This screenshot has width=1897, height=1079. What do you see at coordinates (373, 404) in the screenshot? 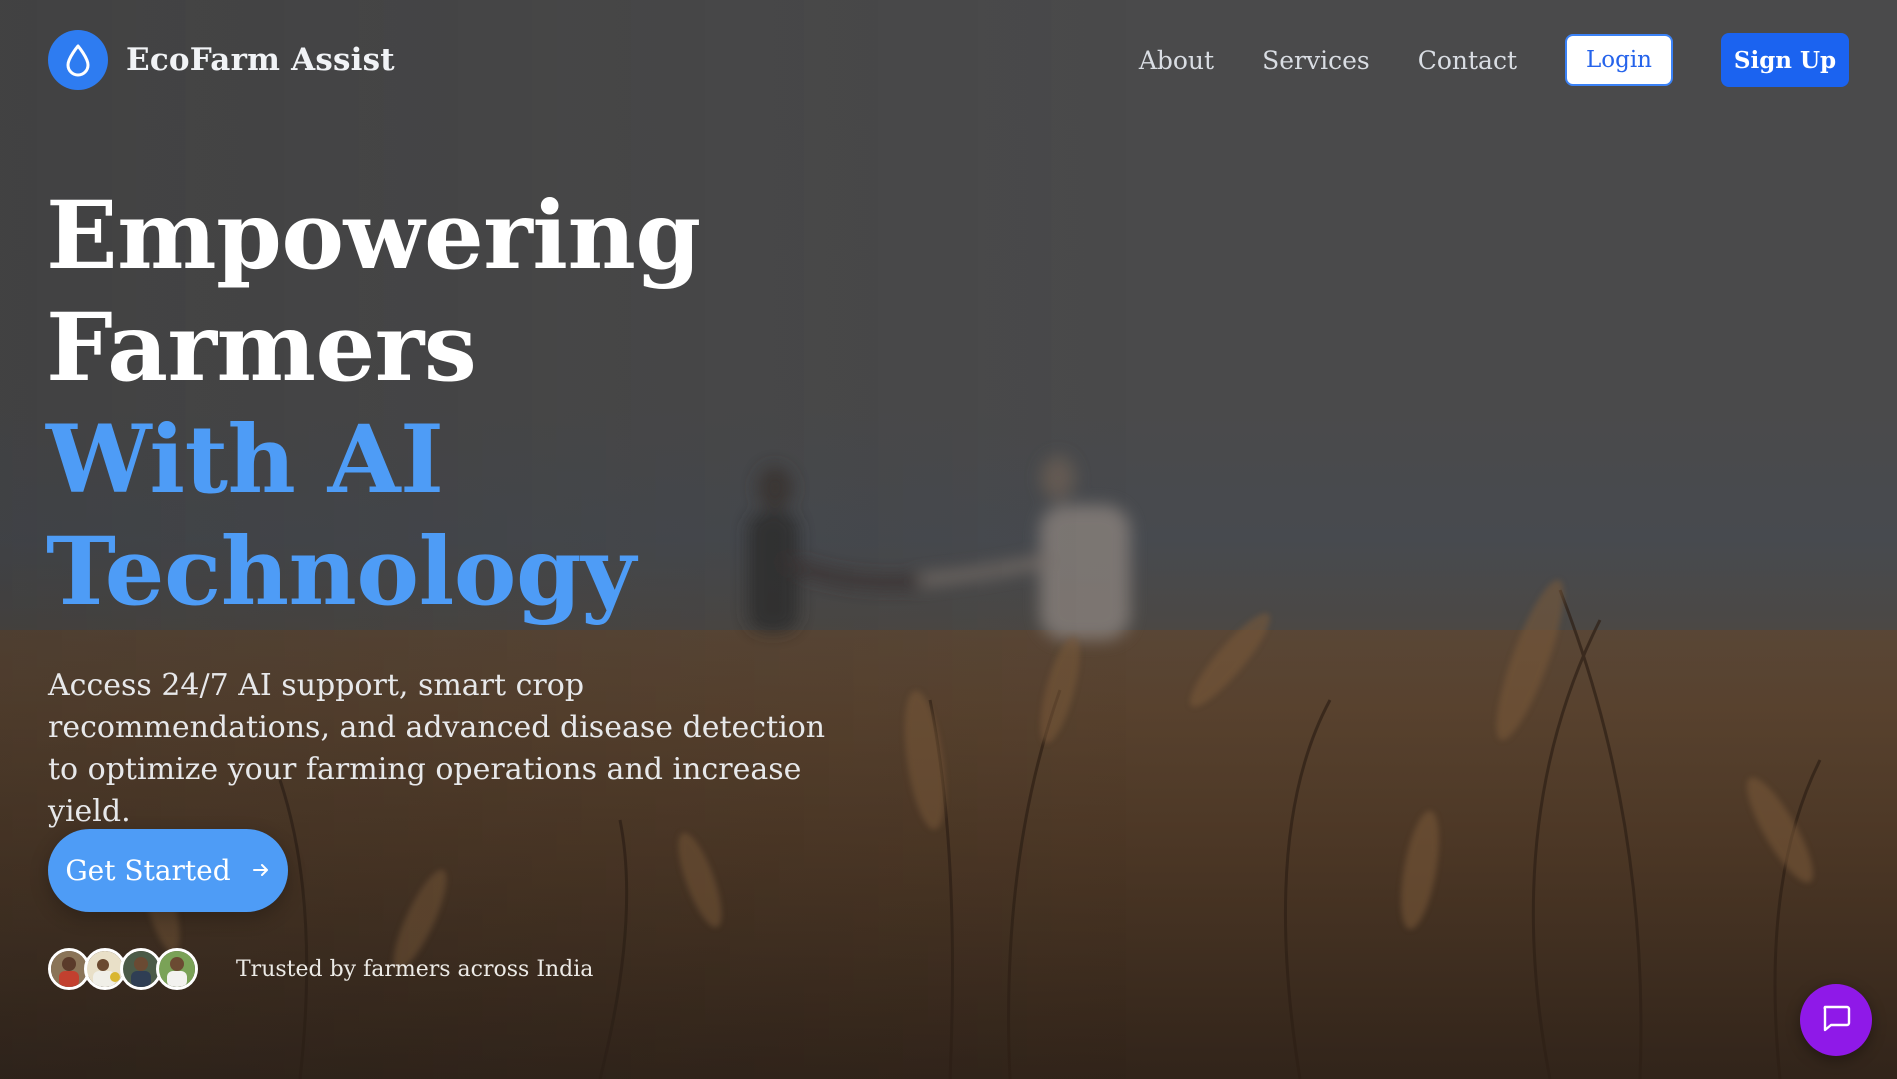
I see `hero-heading: Empowering Farmers With AI Technology` at bounding box center [373, 404].